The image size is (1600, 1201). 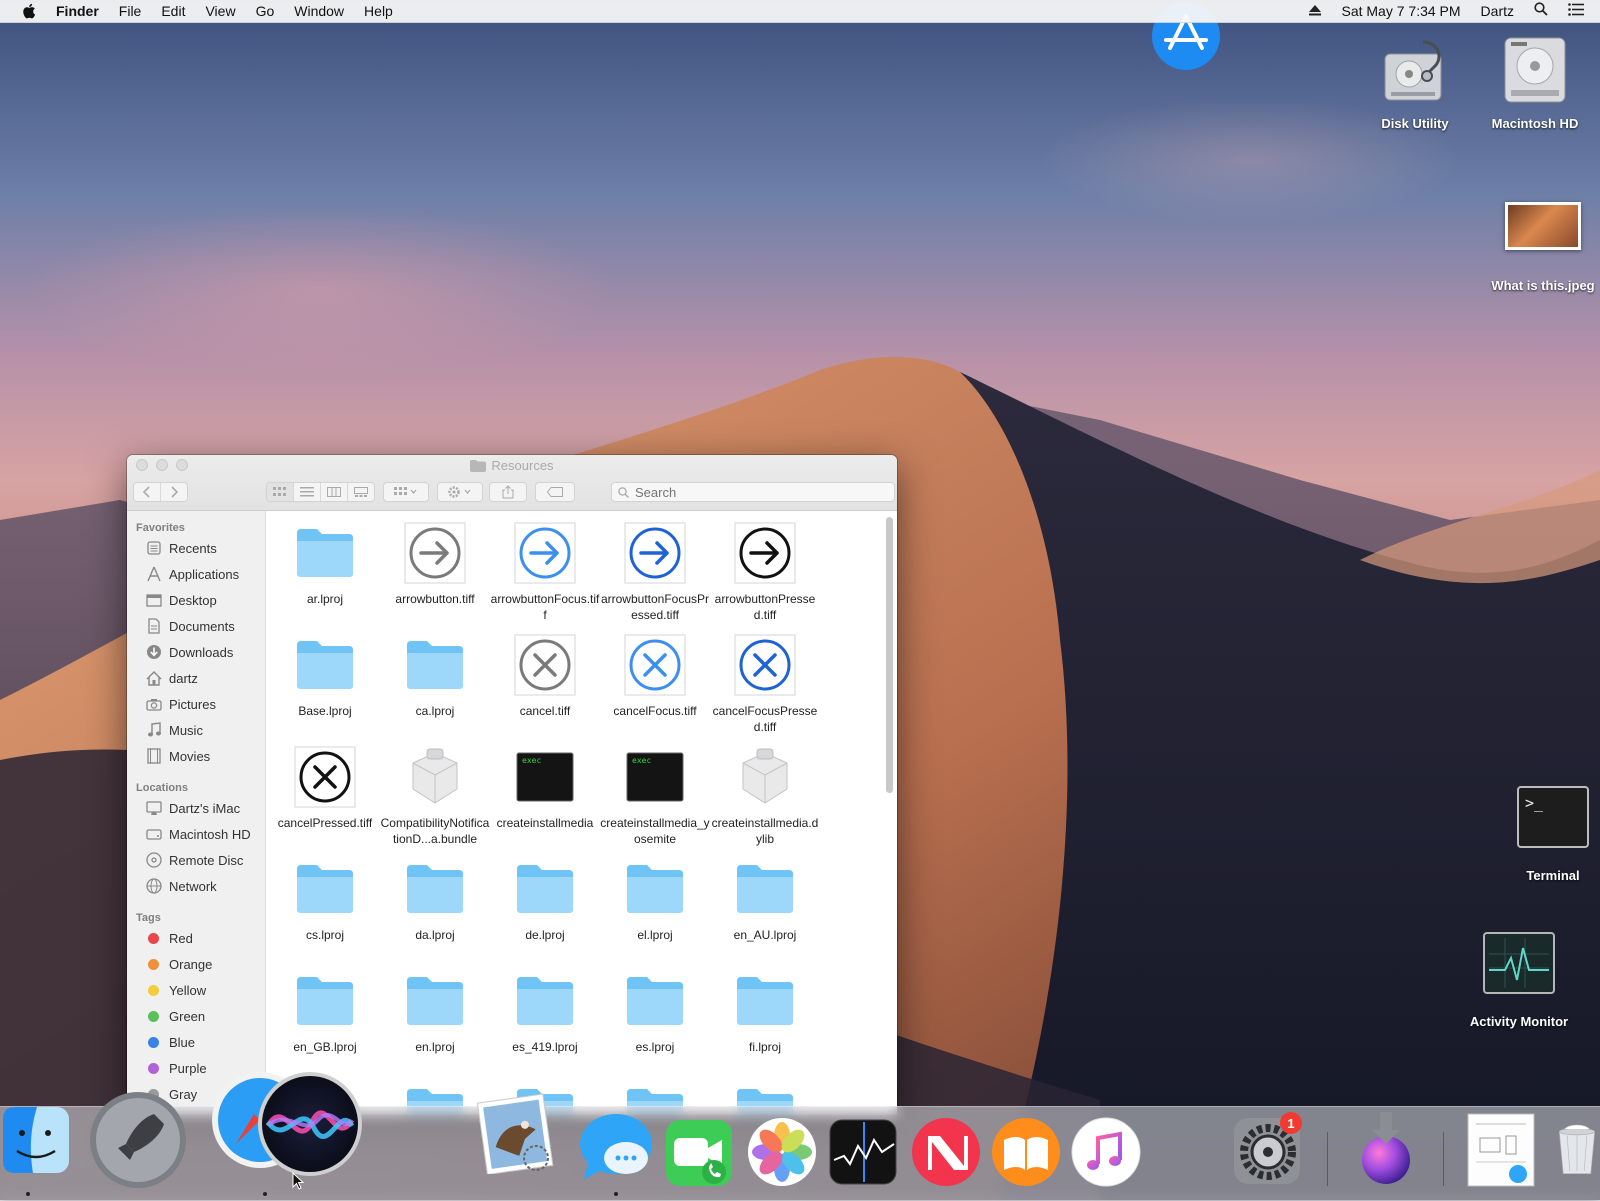 I want to click on file-name: cancel.tiff, so click(x=545, y=711).